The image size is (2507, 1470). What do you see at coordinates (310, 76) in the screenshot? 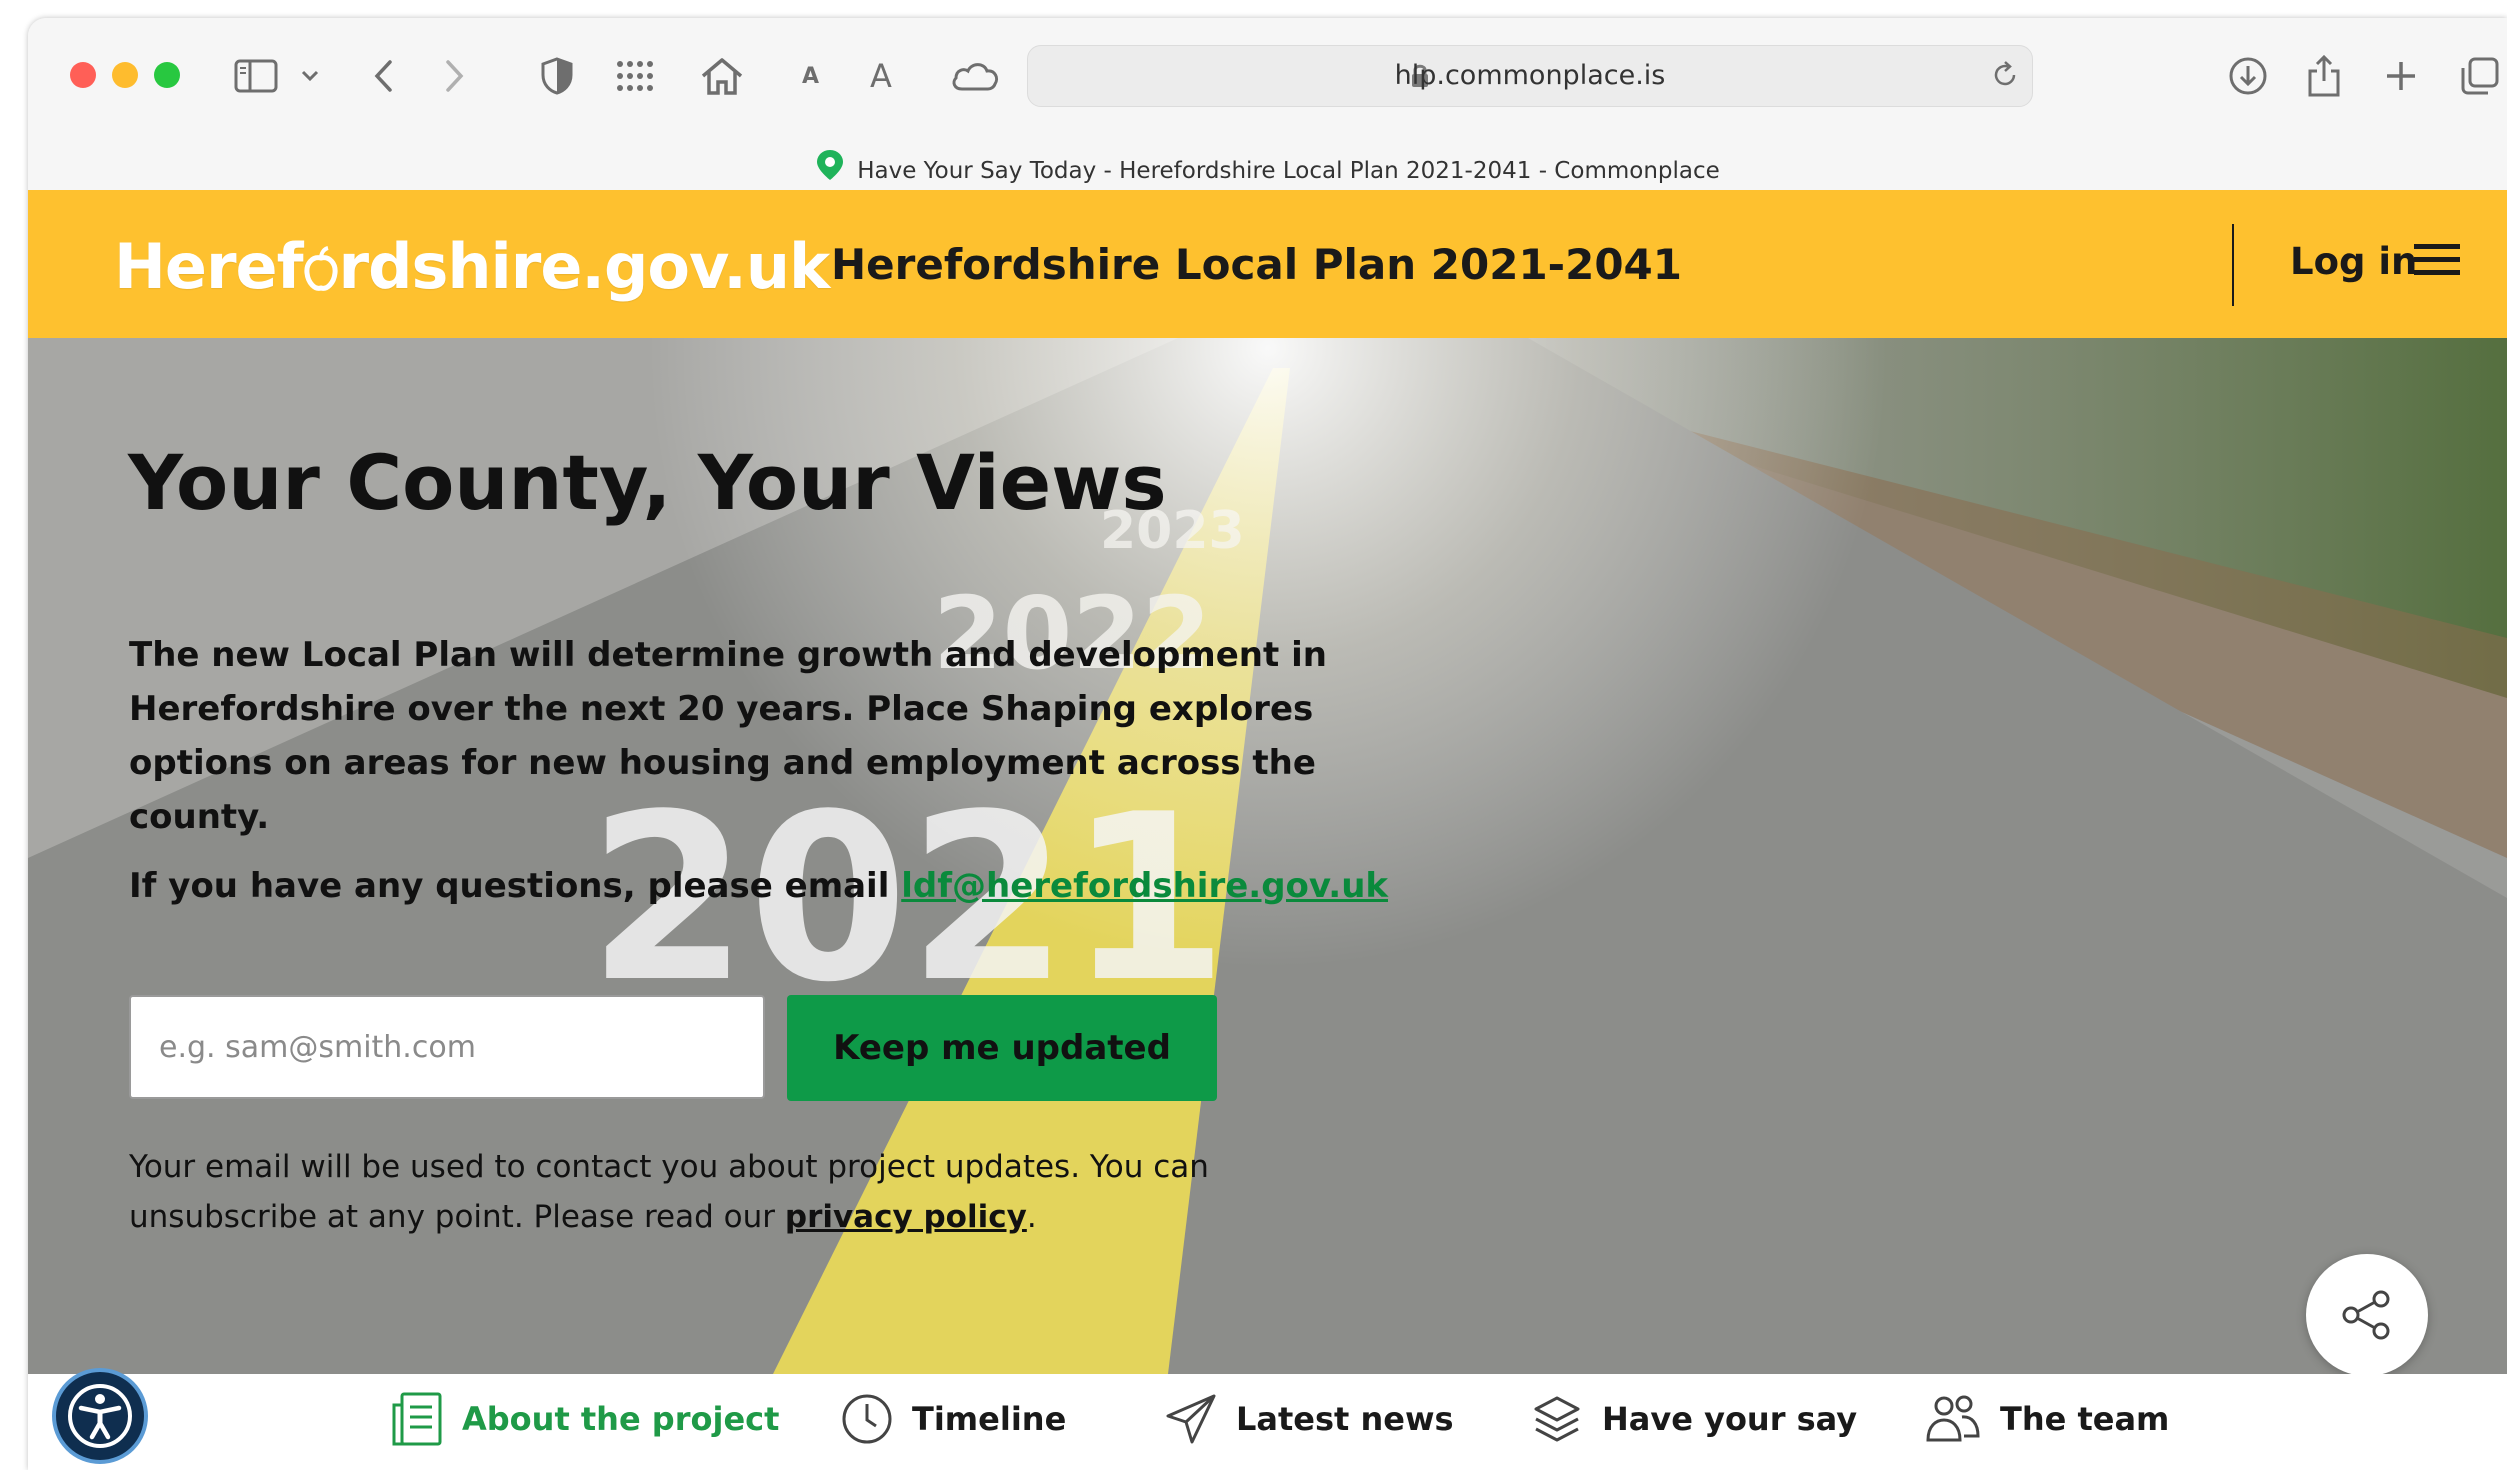
I see `chevron-down-icon` at bounding box center [310, 76].